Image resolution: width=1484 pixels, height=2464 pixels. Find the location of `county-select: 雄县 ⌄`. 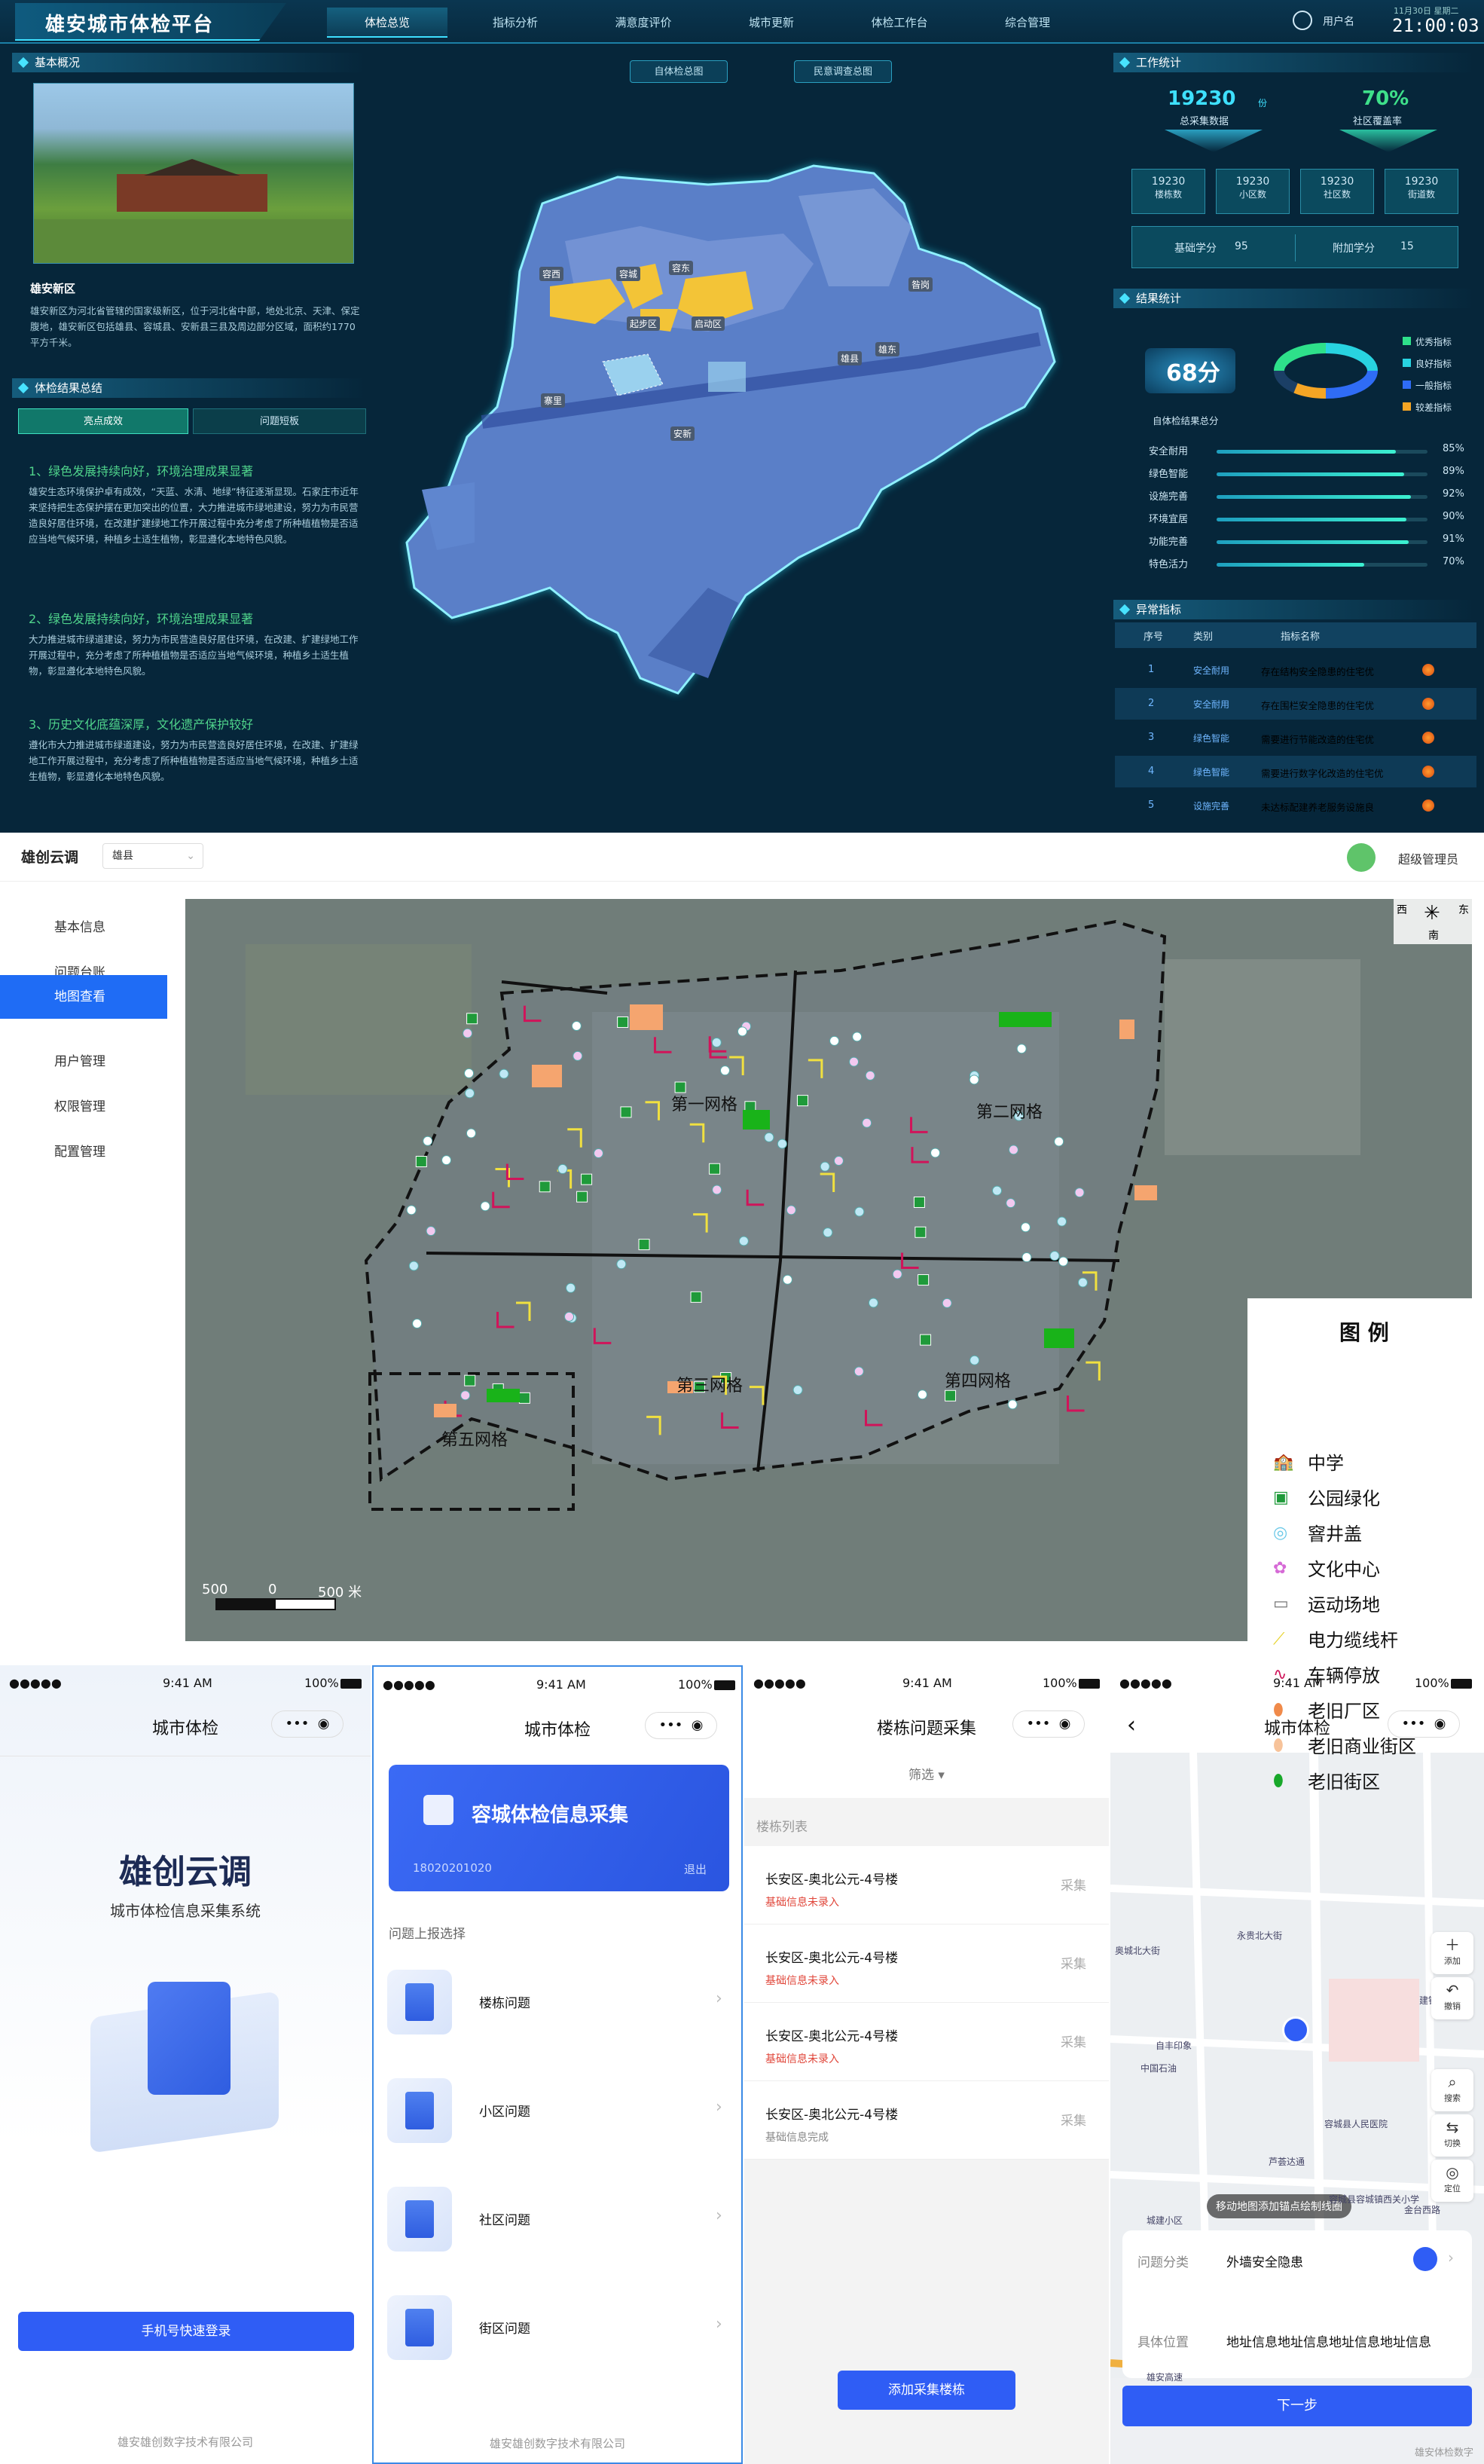

county-select: 雄县 ⌄ is located at coordinates (152, 856).